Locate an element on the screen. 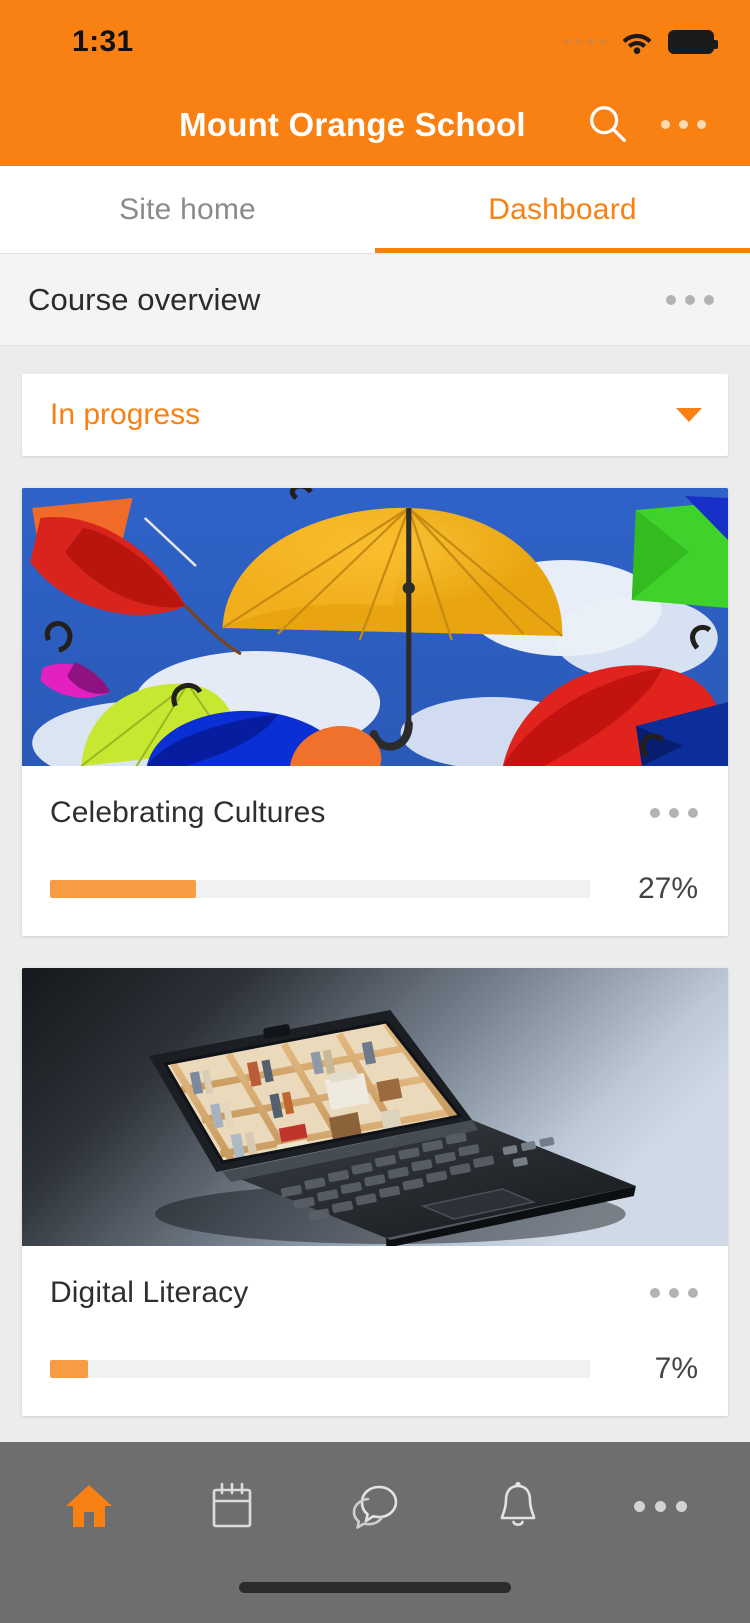  bottom-nav-home is located at coordinates (89, 1506).